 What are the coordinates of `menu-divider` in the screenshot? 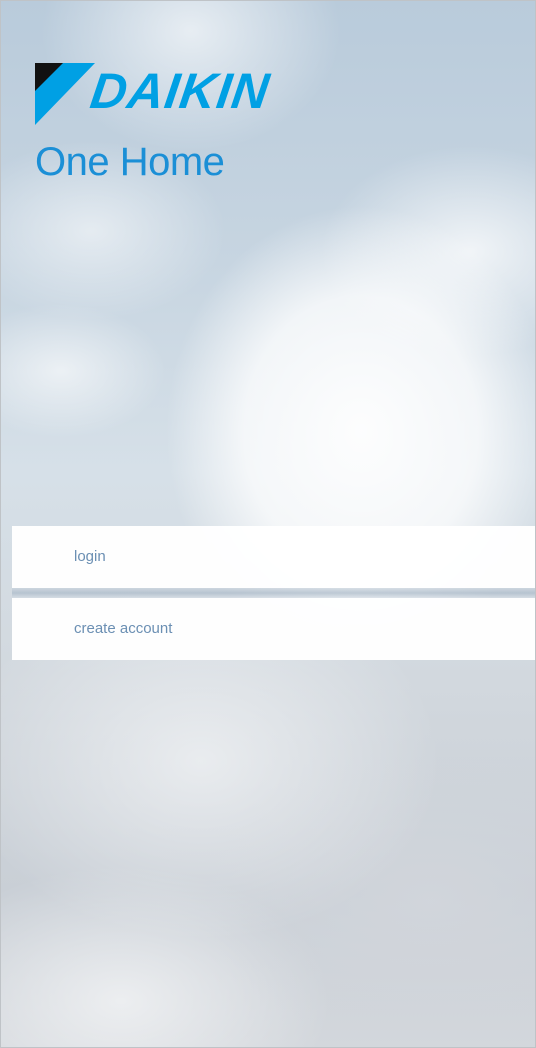 It's located at (273, 593).